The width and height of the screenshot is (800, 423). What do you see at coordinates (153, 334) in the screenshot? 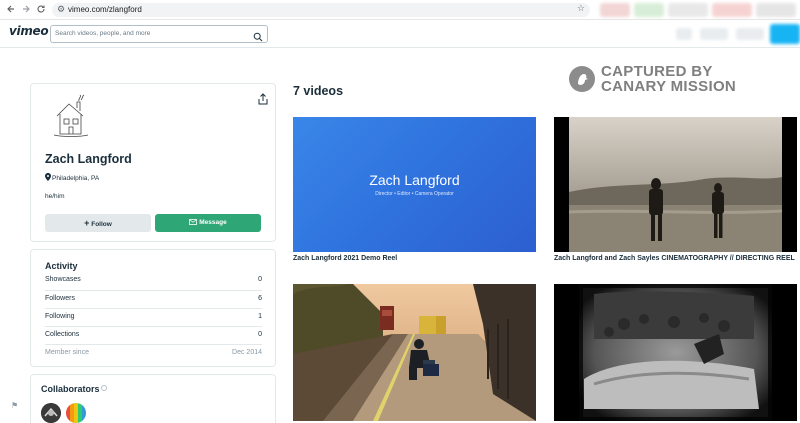
I see `activity-row-collections: Collections 0` at bounding box center [153, 334].